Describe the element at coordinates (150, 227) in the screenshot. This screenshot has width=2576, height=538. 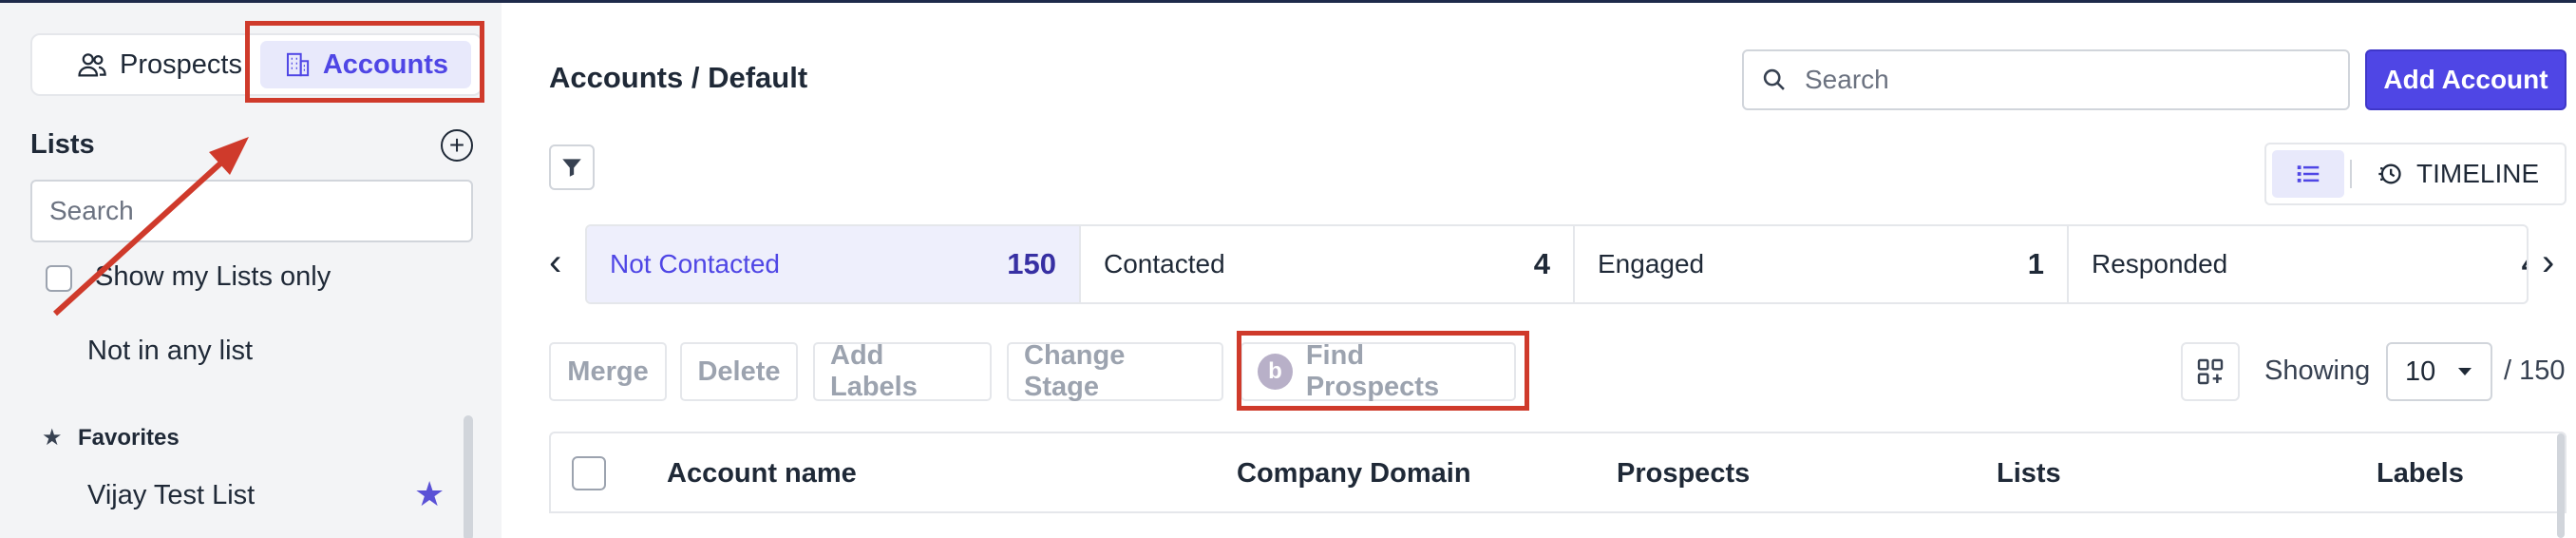
I see `annotation-arrow` at that location.